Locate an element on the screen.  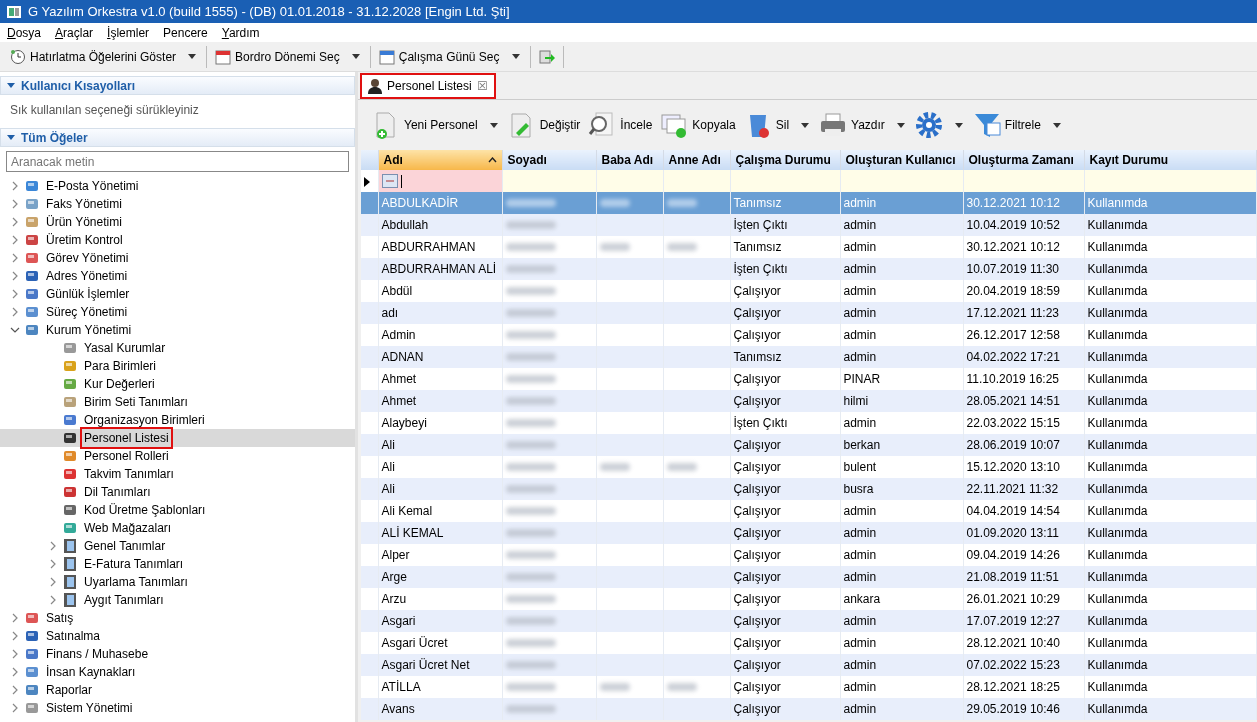
column-header: Kayıt Durumu is located at coordinates (1170, 160).